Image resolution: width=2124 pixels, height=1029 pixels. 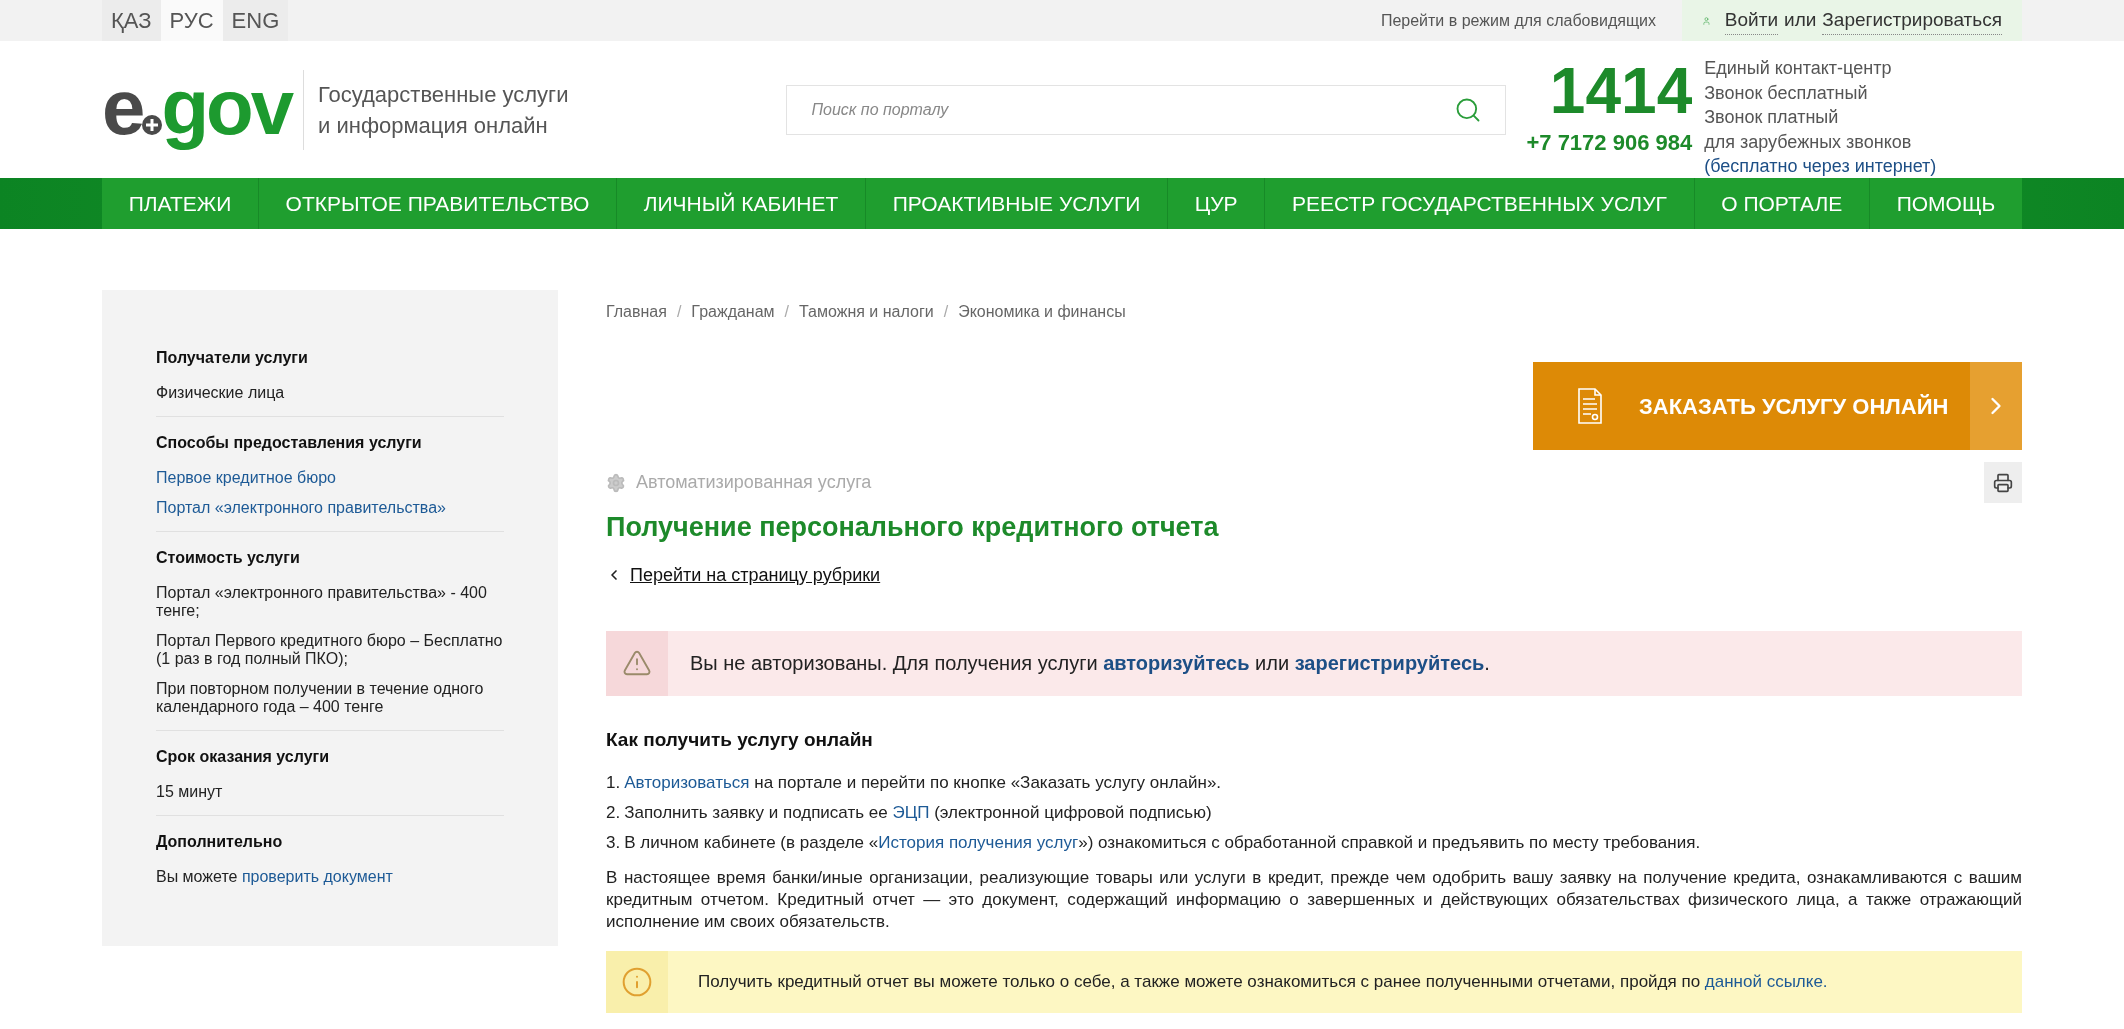 What do you see at coordinates (255, 20) in the screenshot?
I see `language-tab: ENG` at bounding box center [255, 20].